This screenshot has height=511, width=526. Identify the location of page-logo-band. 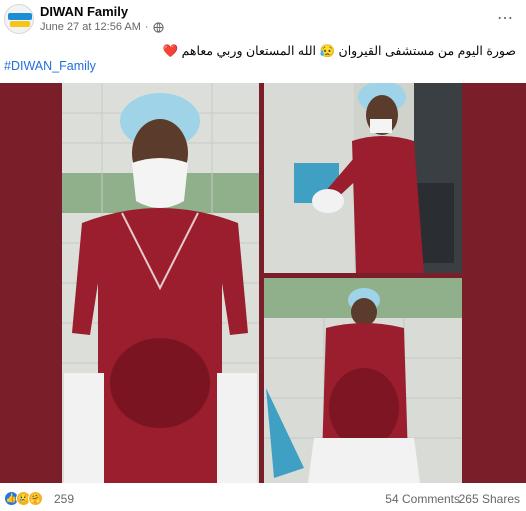
(20, 24).